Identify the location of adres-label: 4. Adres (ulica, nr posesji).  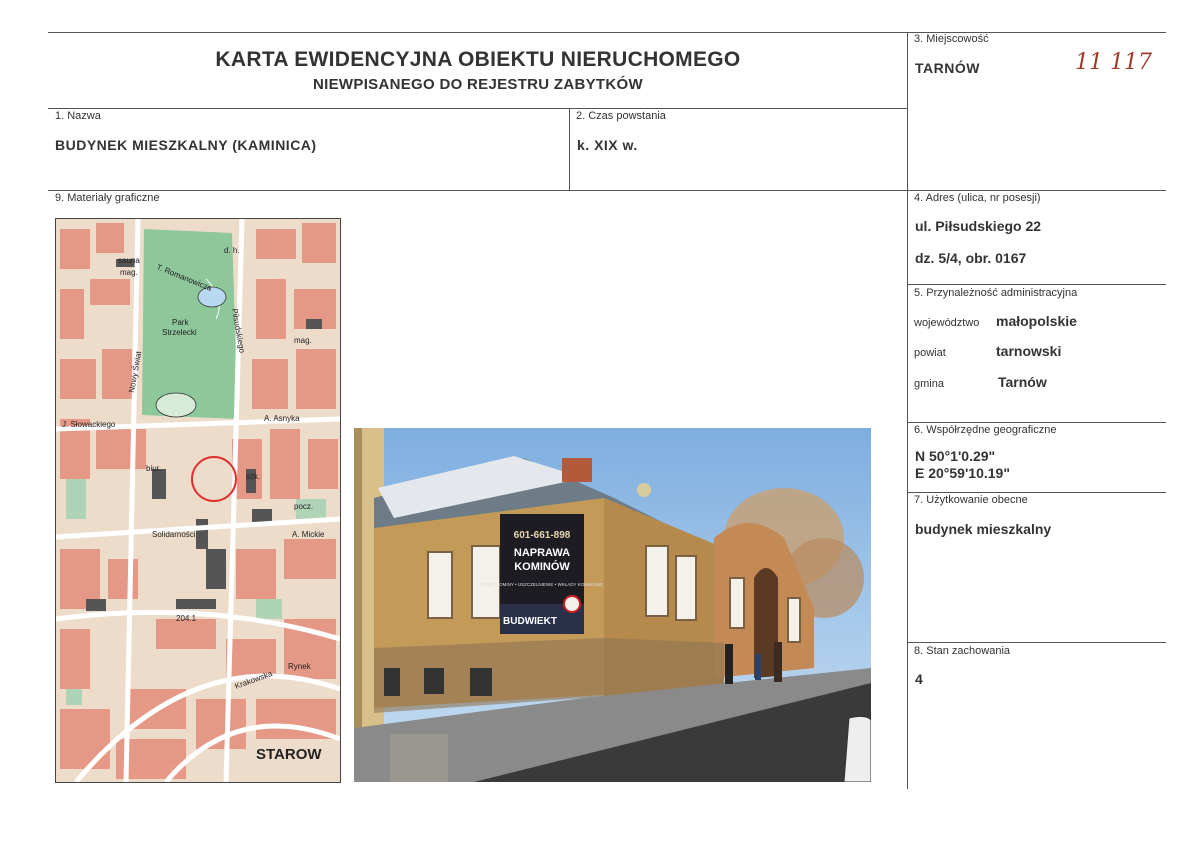
(977, 198).